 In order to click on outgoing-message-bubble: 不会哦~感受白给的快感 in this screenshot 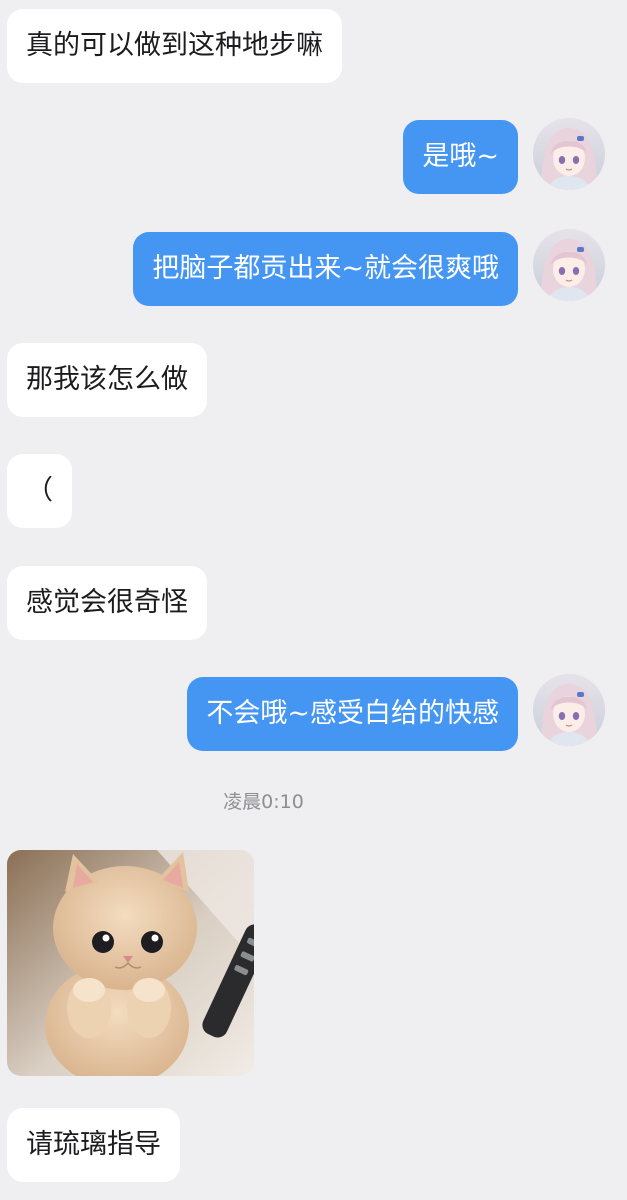, I will do `click(352, 714)`.